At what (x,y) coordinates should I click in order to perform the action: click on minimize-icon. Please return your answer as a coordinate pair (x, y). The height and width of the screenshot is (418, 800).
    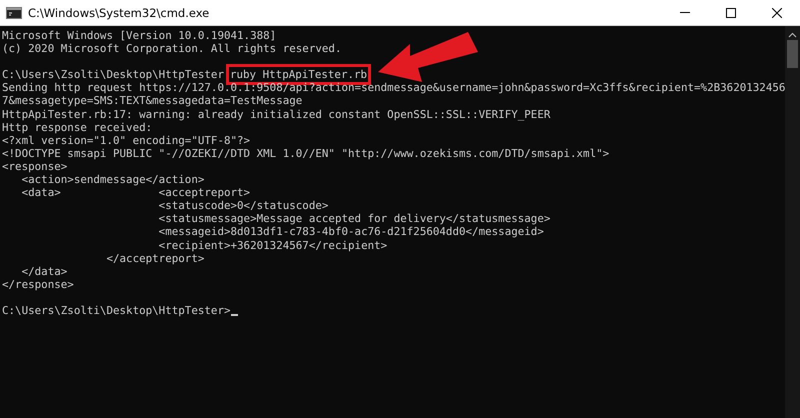
    Looking at the image, I should click on (685, 12).